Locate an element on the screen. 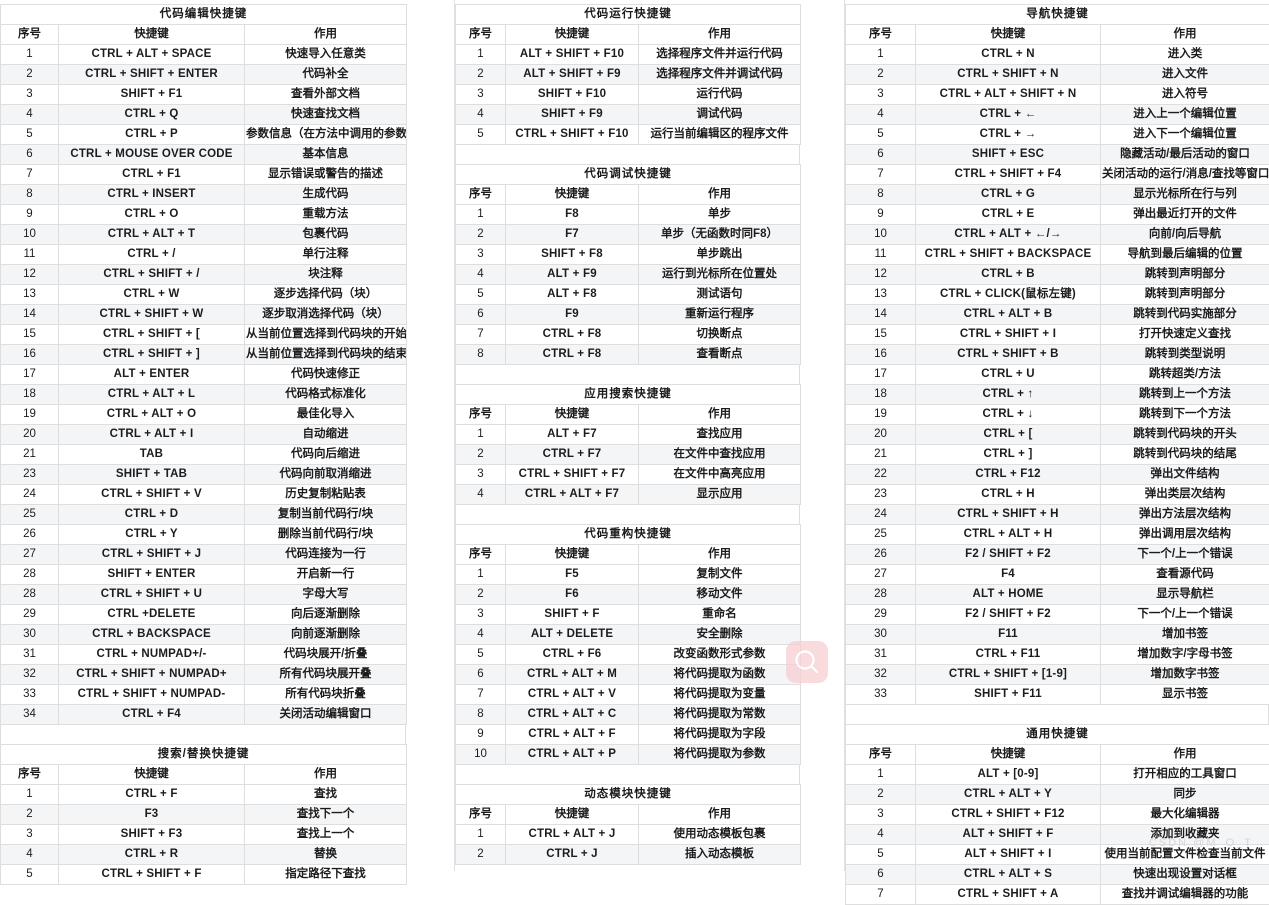 Image resolution: width=1269 pixels, height=905 pixels. cell-no: 15 is located at coordinates (881, 335).